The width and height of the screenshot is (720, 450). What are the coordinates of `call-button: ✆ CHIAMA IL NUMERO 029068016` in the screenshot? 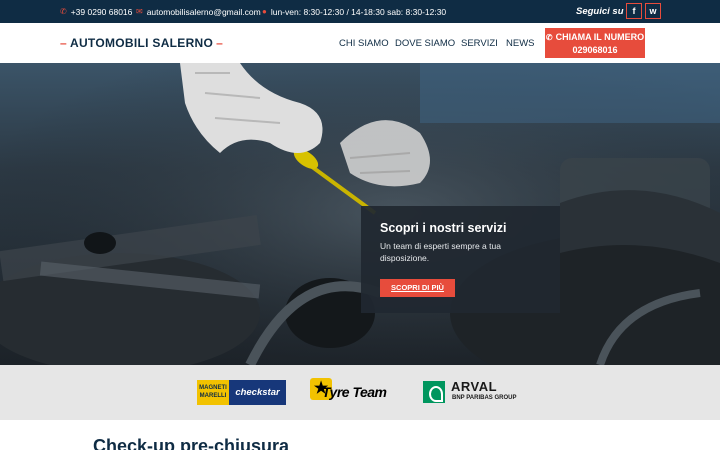 It's located at (595, 43).